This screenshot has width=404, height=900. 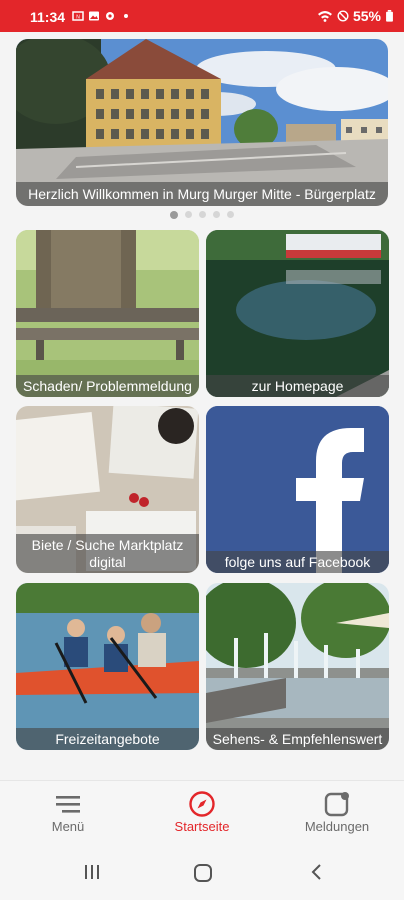 I want to click on menu-icon, so click(x=68, y=804).